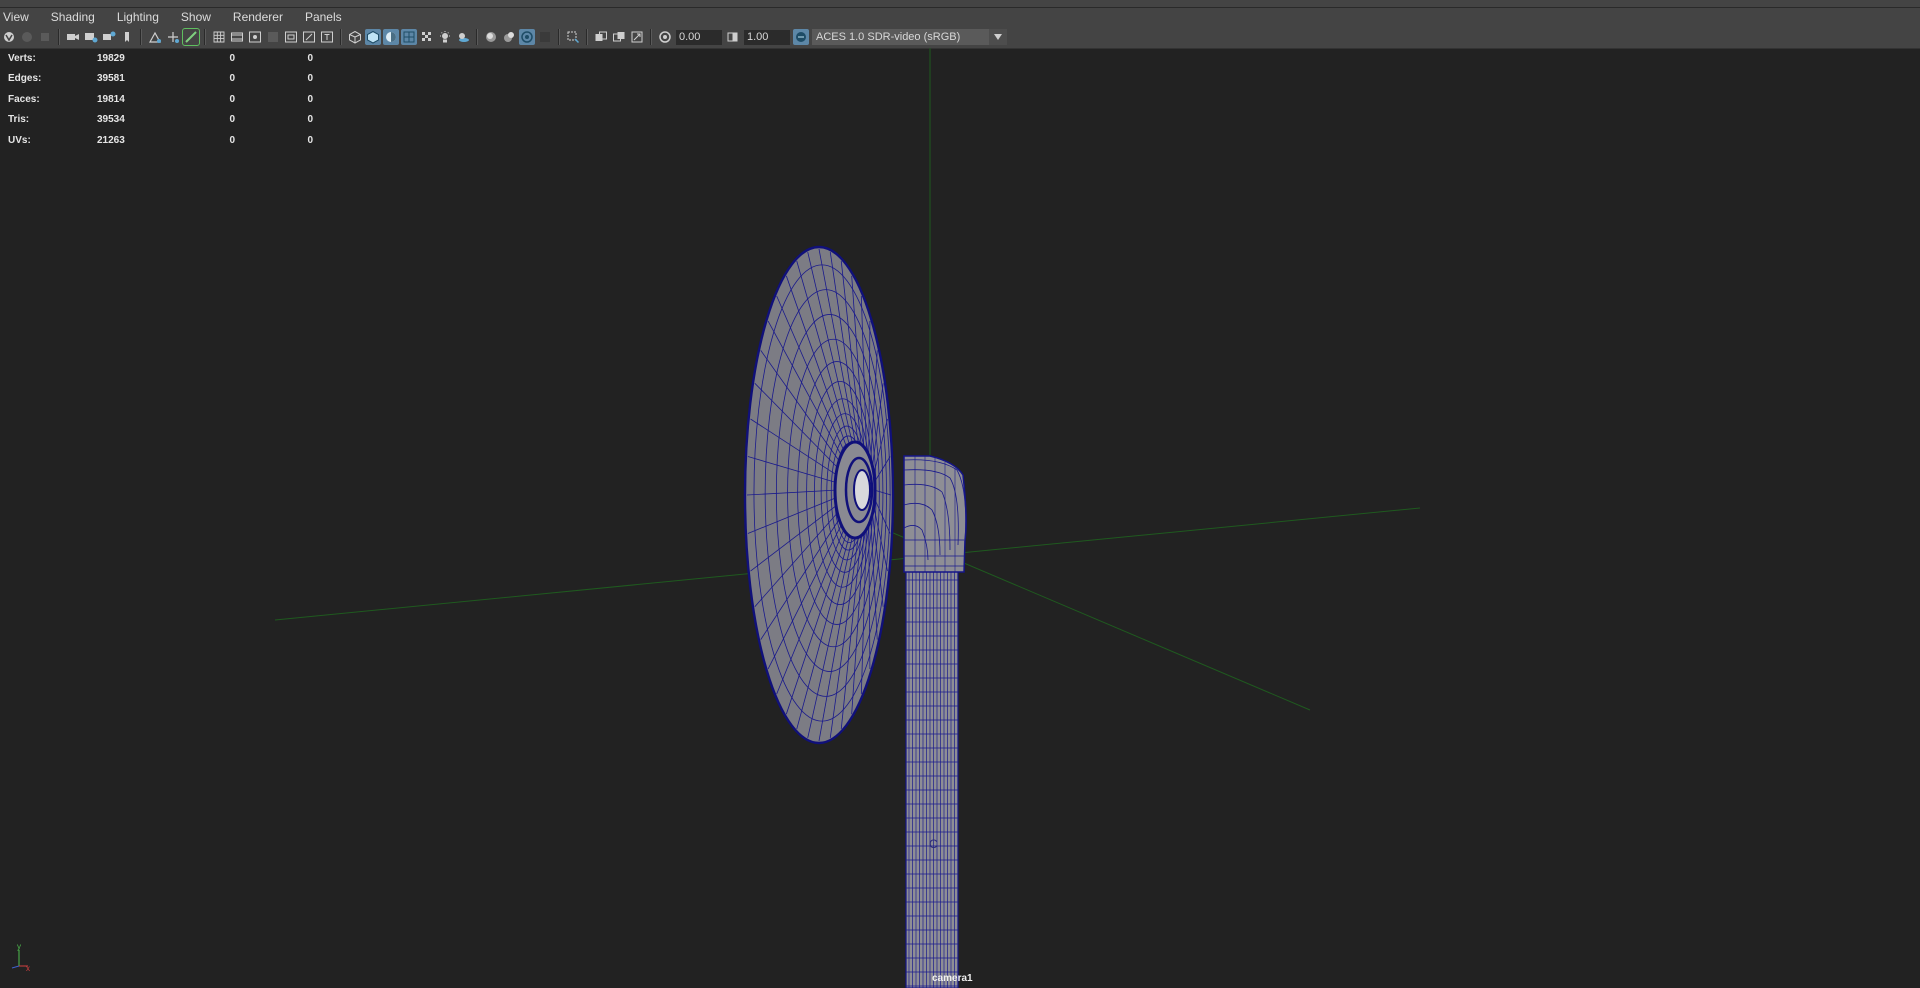 The image size is (1920, 988). What do you see at coordinates (19, 140) in the screenshot?
I see `hud-label: UVs:` at bounding box center [19, 140].